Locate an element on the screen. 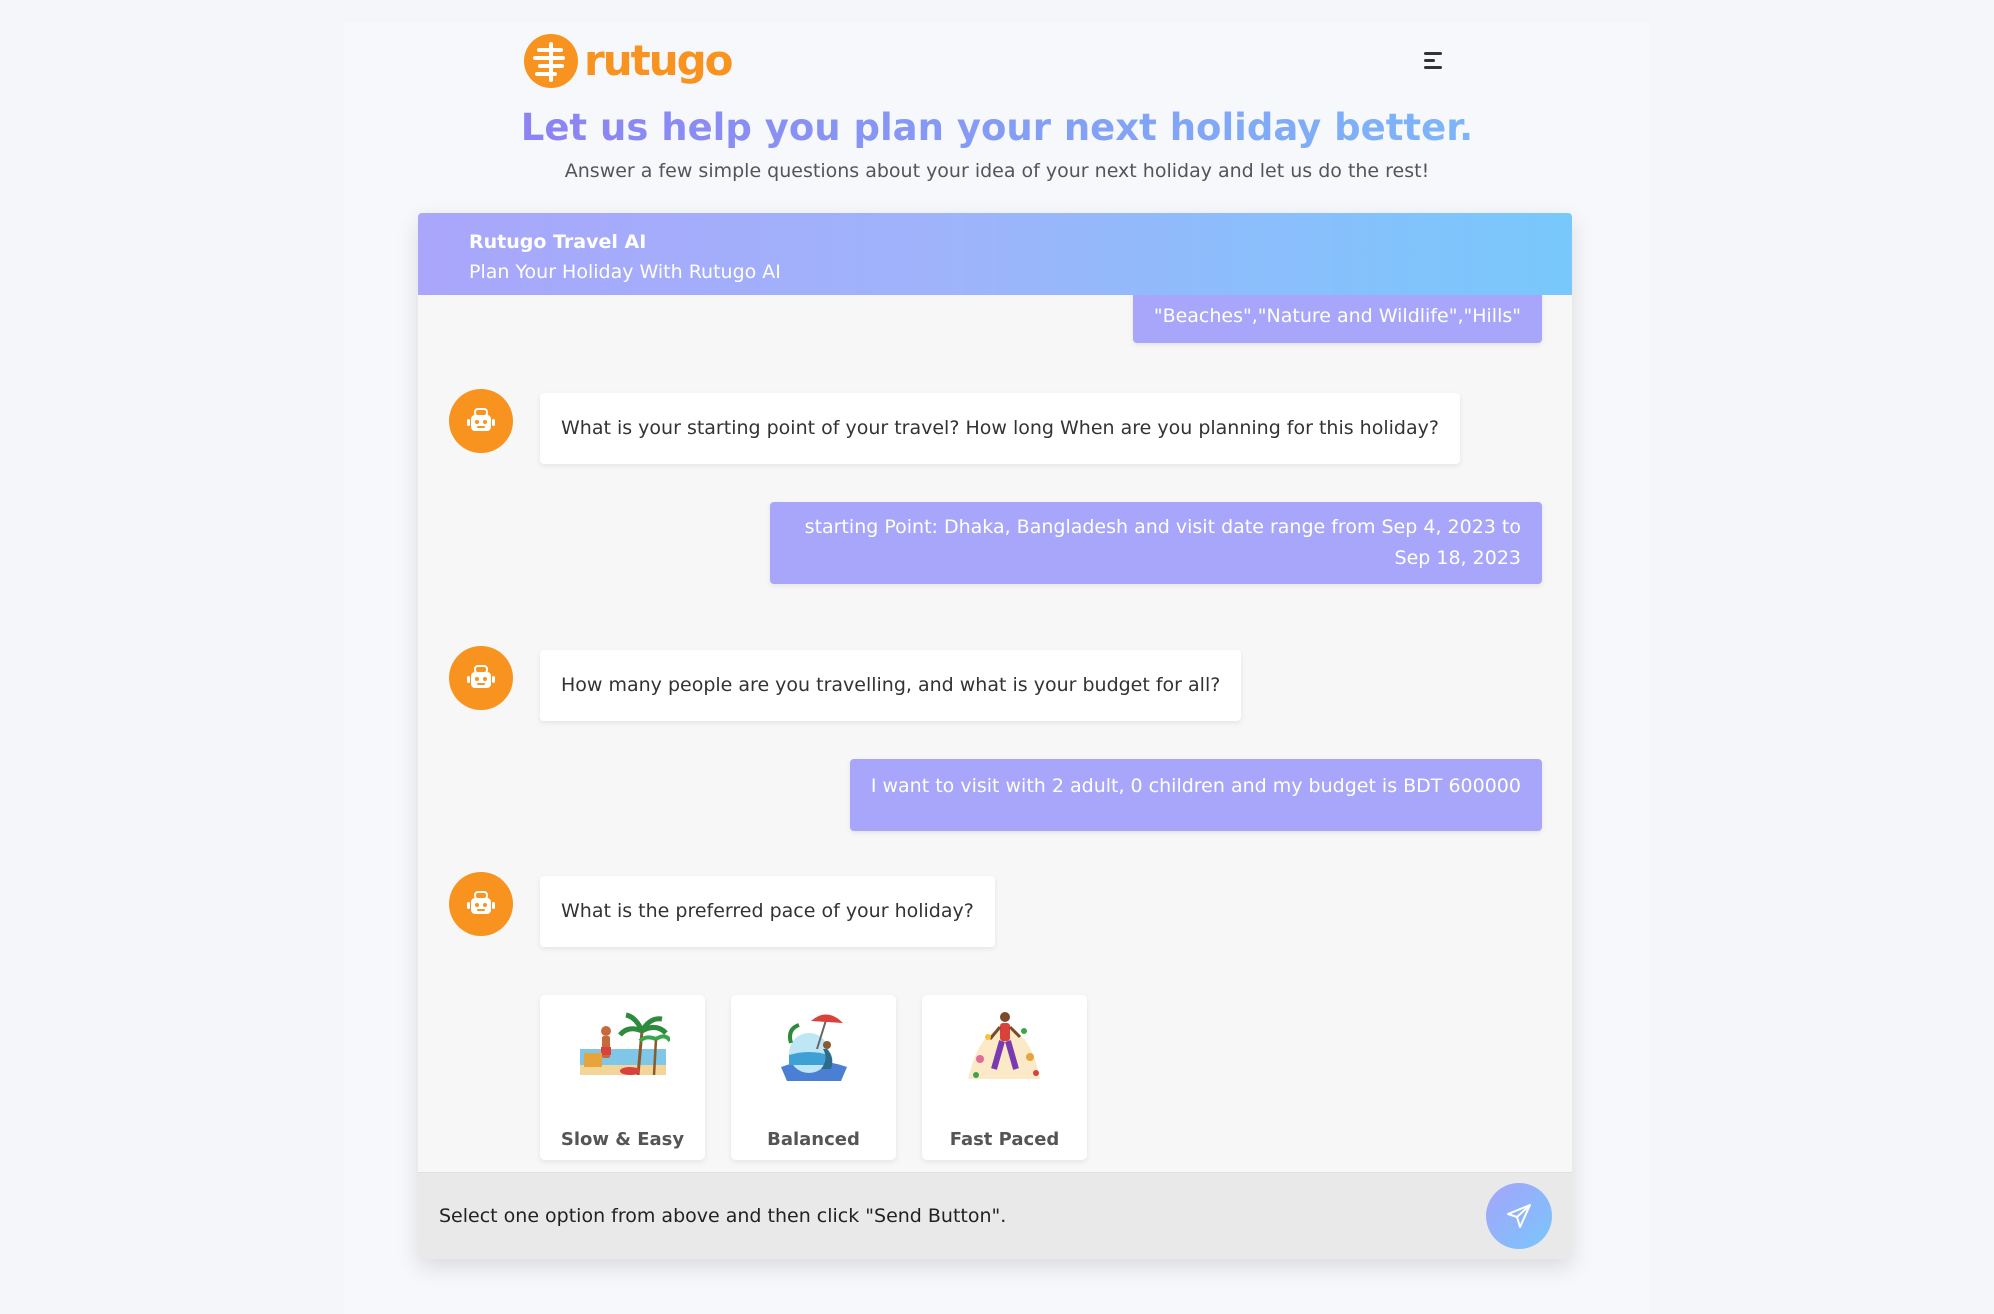 The height and width of the screenshot is (1314, 1994). chat-subtitle: Plan Your Holiday With Rutugo AI is located at coordinates (625, 272).